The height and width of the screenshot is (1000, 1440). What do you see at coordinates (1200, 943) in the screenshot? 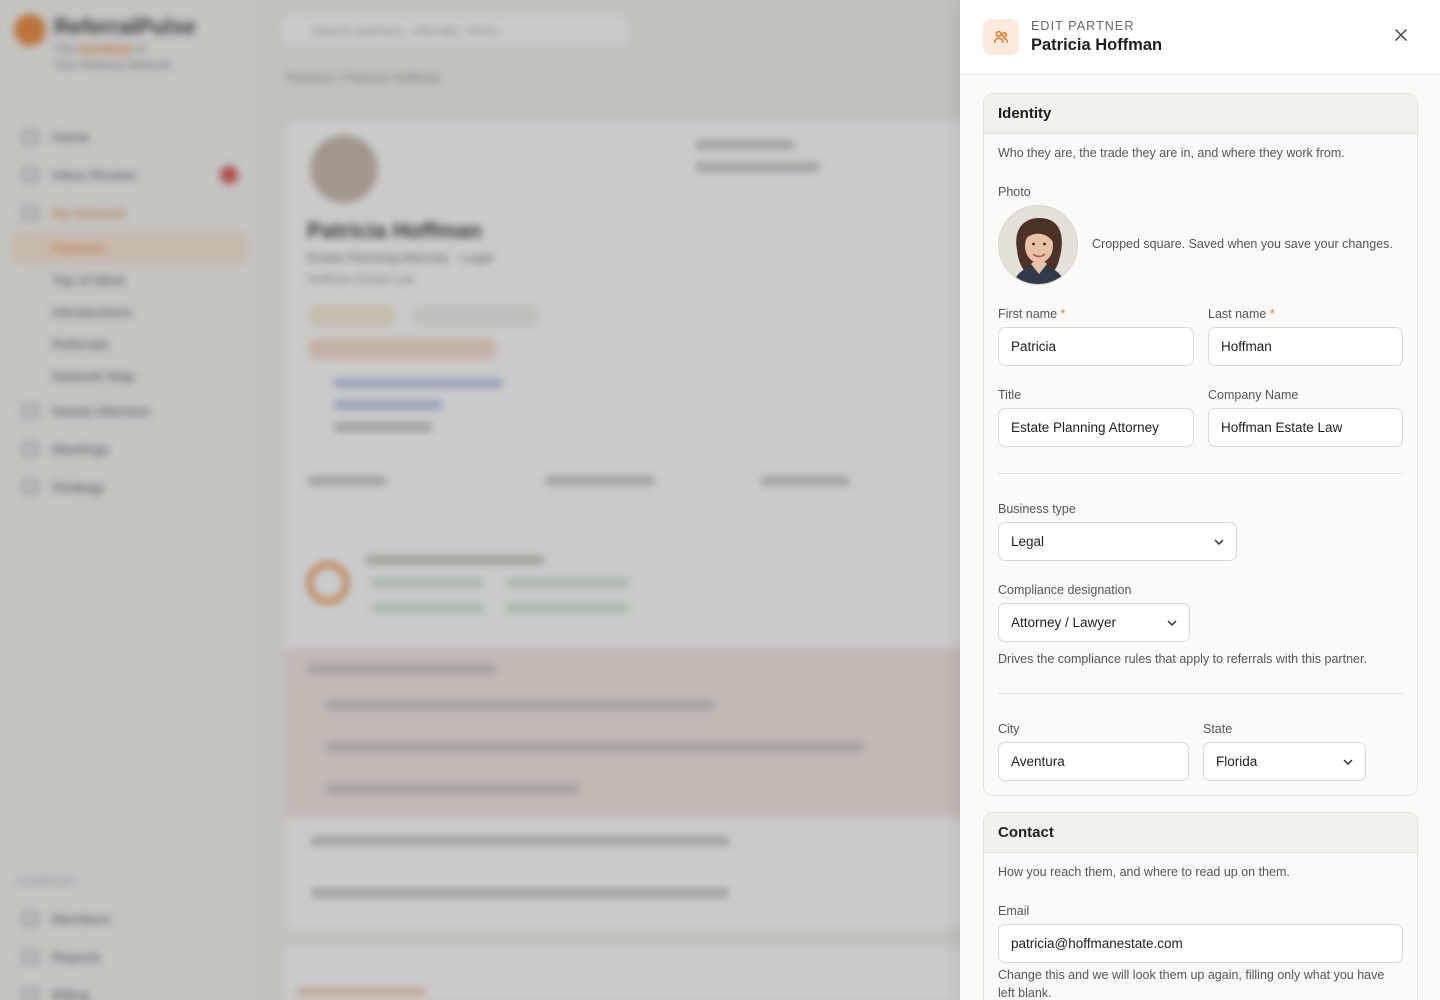
I see `email-field: patricia@hoffmanestate.com` at bounding box center [1200, 943].